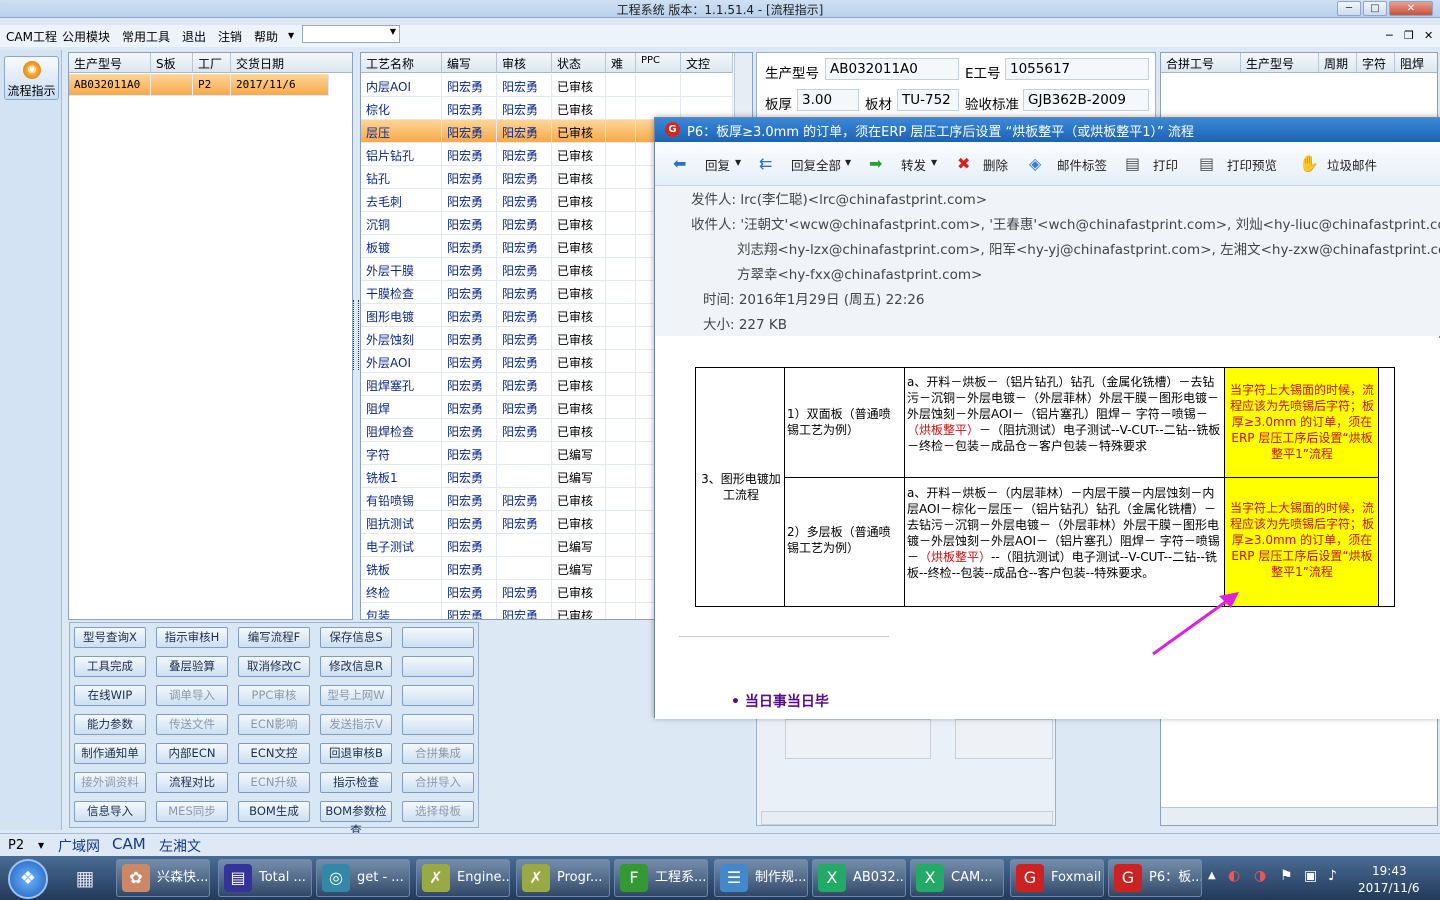 The width and height of the screenshot is (1440, 900). I want to click on e-number-field: 1055617, so click(1077, 69).